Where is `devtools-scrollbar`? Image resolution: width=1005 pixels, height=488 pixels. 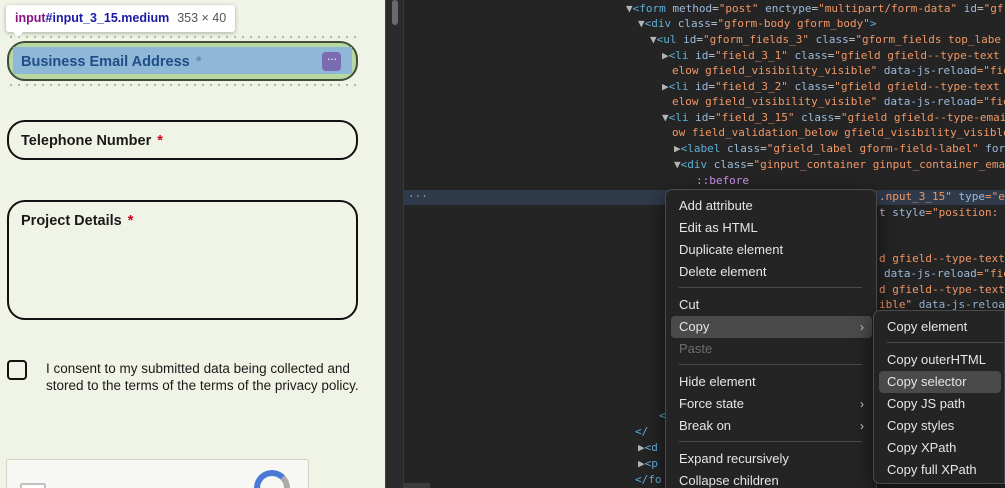 devtools-scrollbar is located at coordinates (417, 485).